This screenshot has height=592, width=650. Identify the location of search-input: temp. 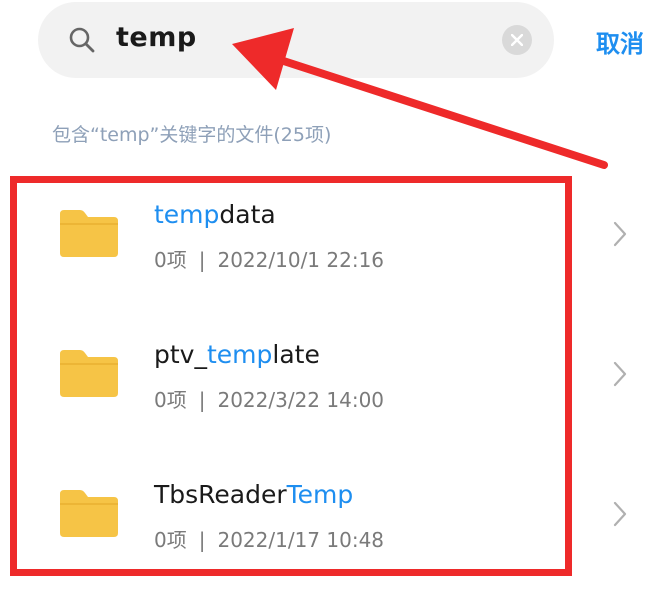
(156, 37).